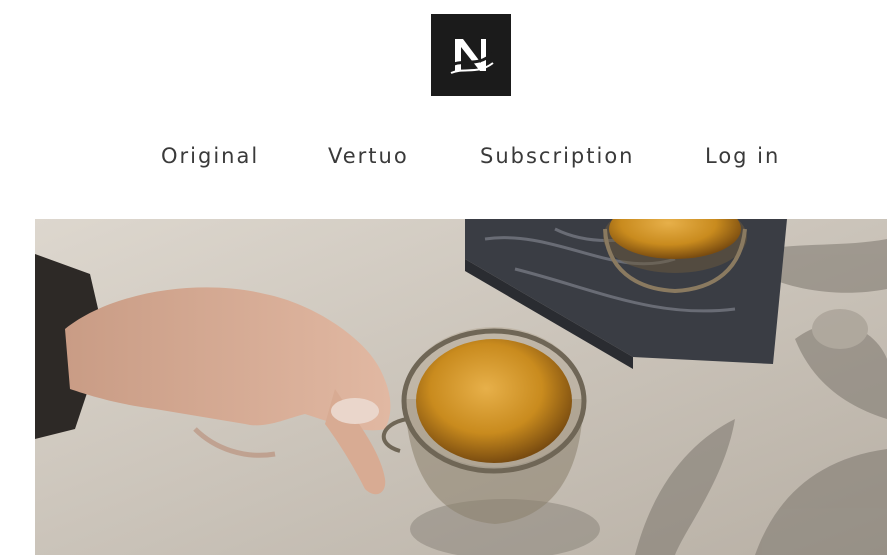 Image resolution: width=887 pixels, height=555 pixels. I want to click on logo-mark-icon, so click(471, 56).